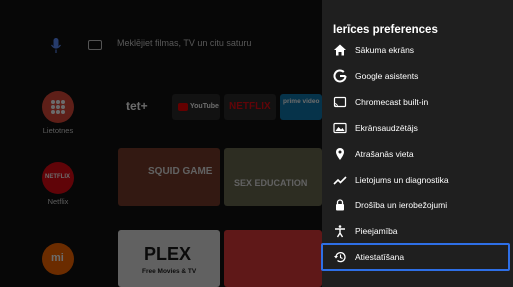  I want to click on lock-icon, so click(340, 205).